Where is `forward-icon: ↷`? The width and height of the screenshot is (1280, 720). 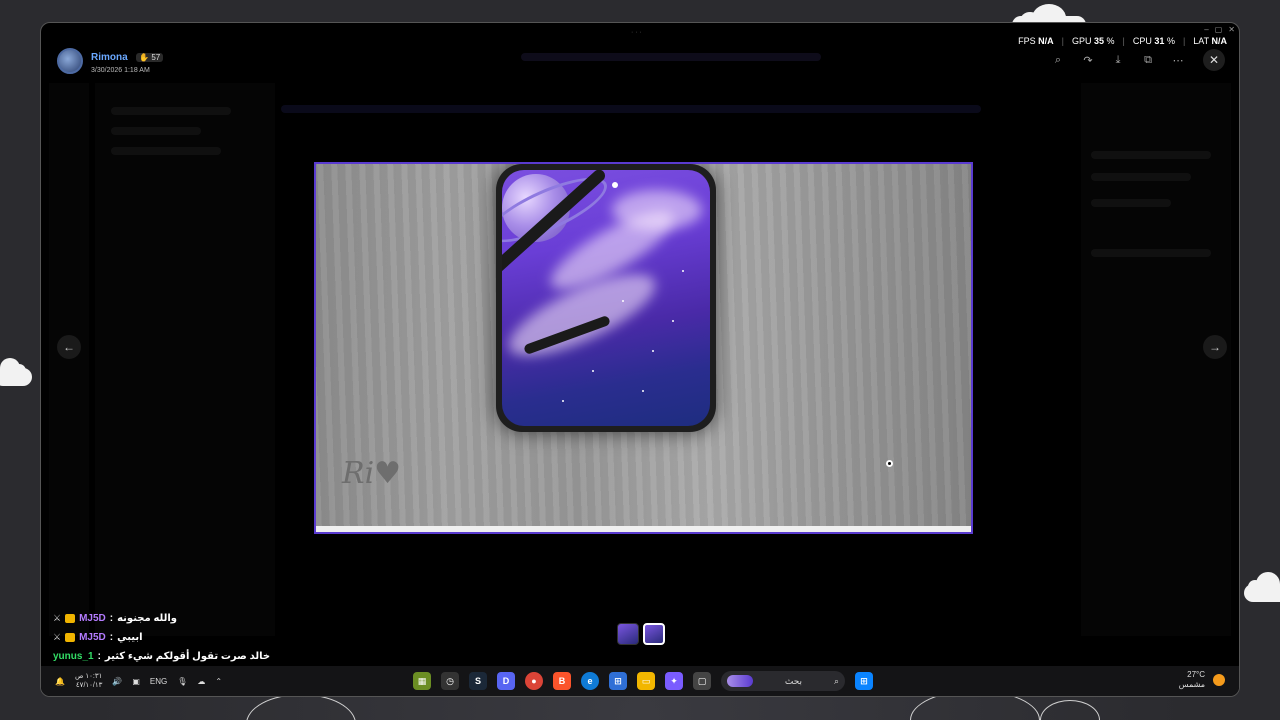 forward-icon: ↷ is located at coordinates (1088, 60).